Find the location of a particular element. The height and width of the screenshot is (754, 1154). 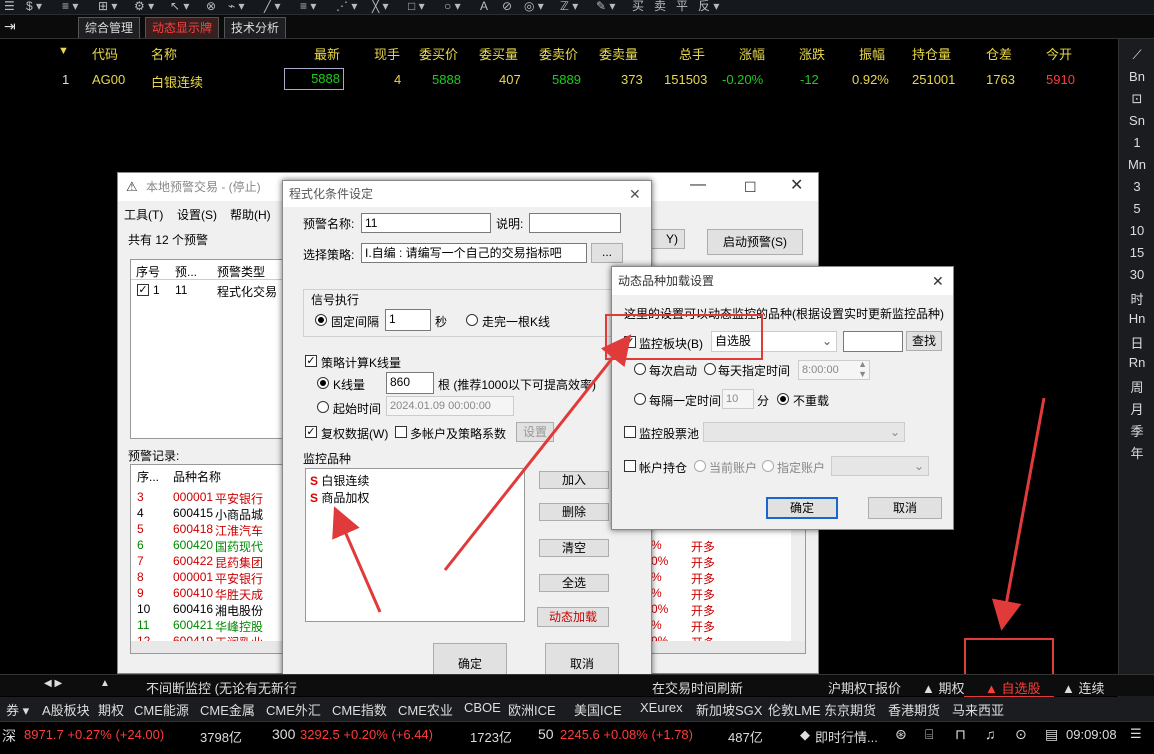

market-tab: 美国ICE is located at coordinates (598, 709).